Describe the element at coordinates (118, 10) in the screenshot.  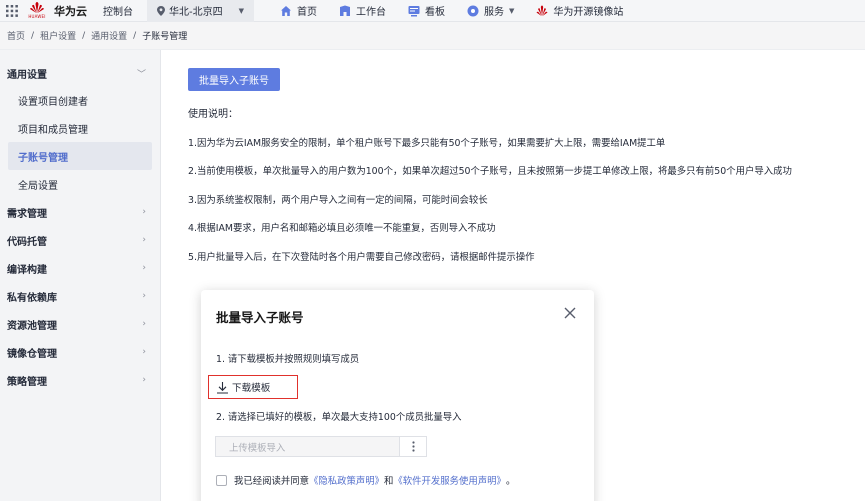
I see `console-link: 控制台` at that location.